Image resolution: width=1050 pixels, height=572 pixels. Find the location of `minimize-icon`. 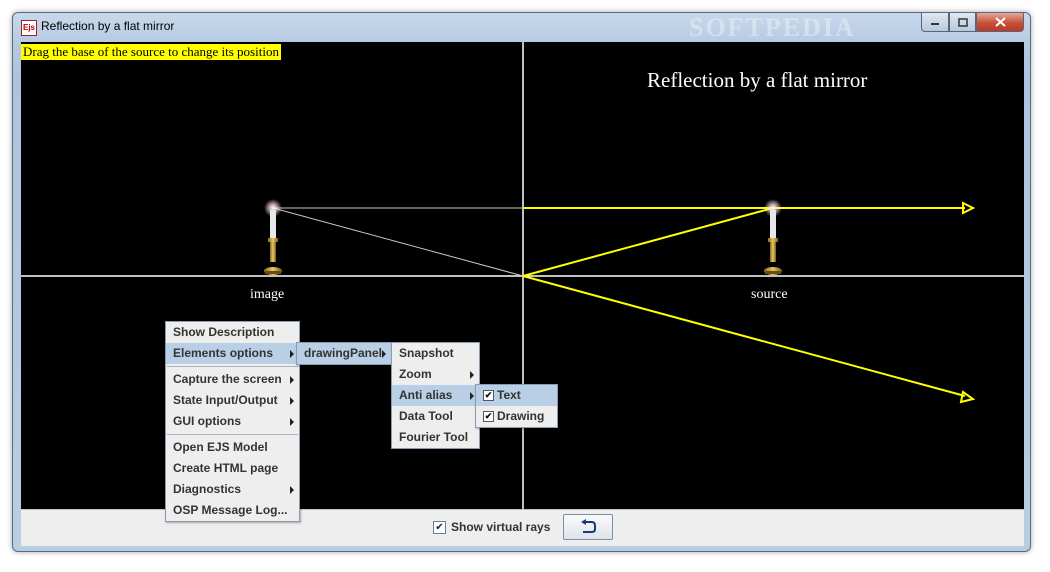

minimize-icon is located at coordinates (935, 24).